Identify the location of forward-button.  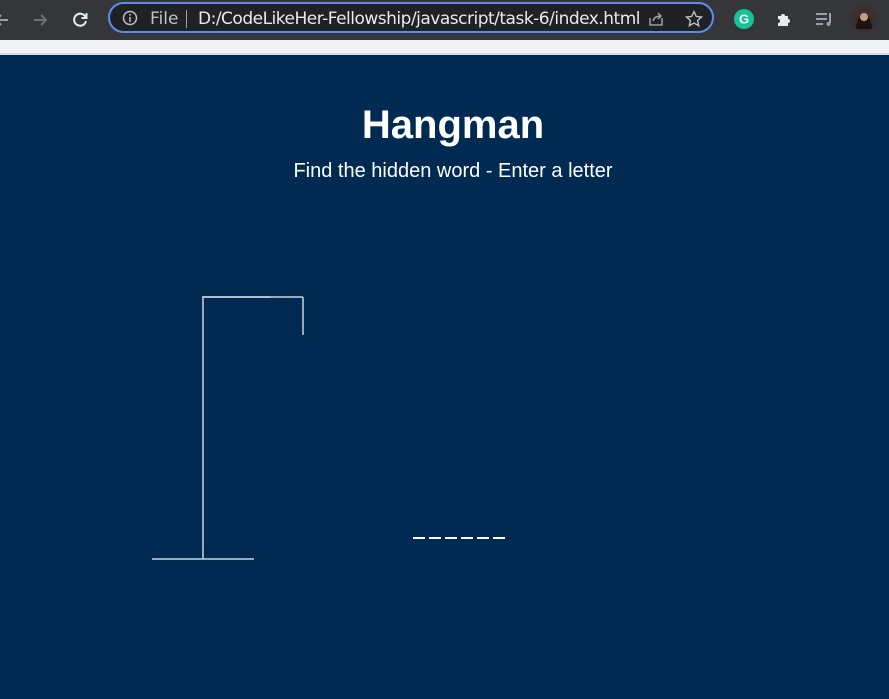
(40, 20).